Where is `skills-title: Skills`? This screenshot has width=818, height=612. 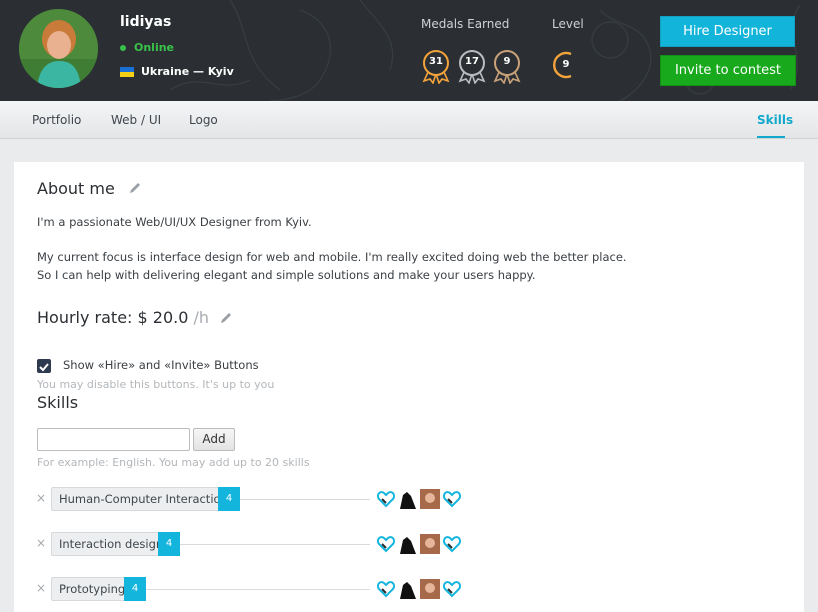
skills-title: Skills is located at coordinates (58, 402).